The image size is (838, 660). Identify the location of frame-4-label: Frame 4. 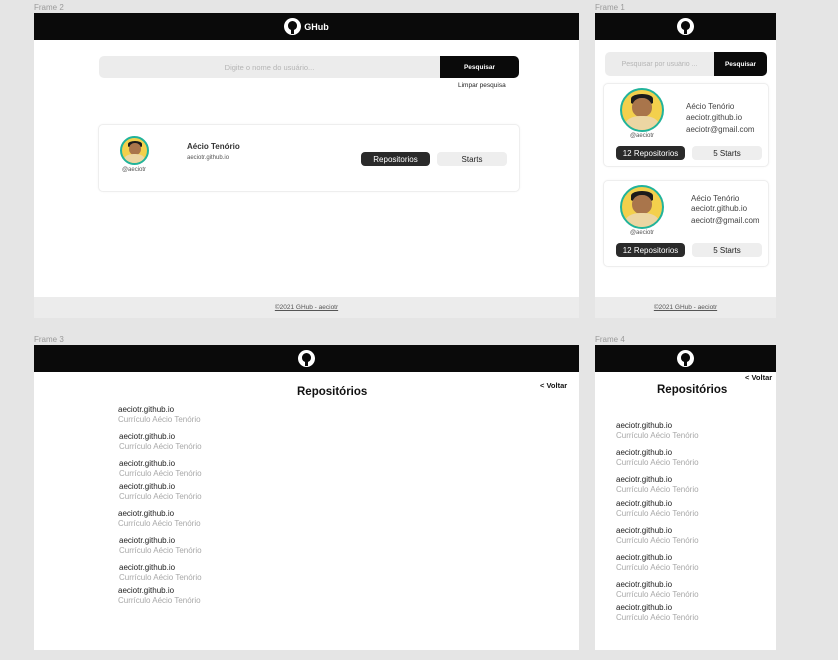
(610, 339).